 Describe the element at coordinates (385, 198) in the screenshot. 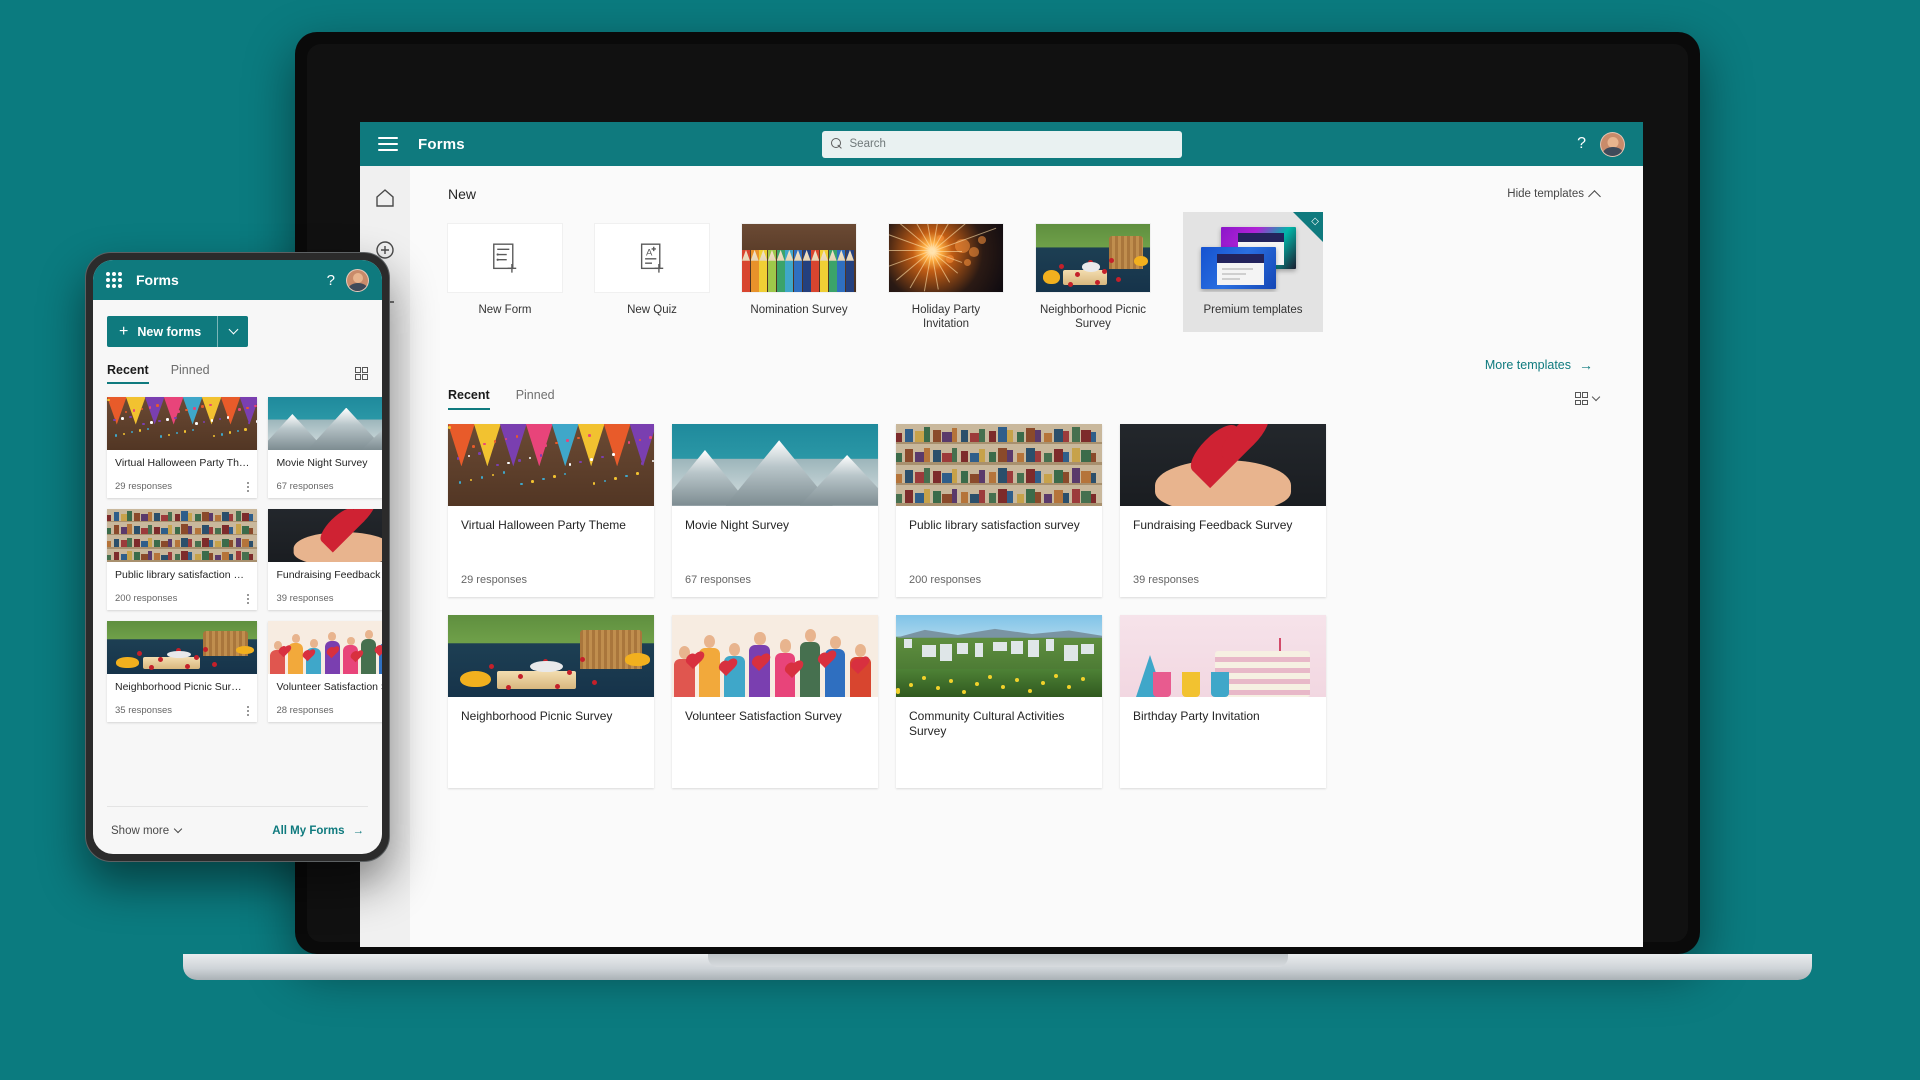

I see `home-icon` at that location.